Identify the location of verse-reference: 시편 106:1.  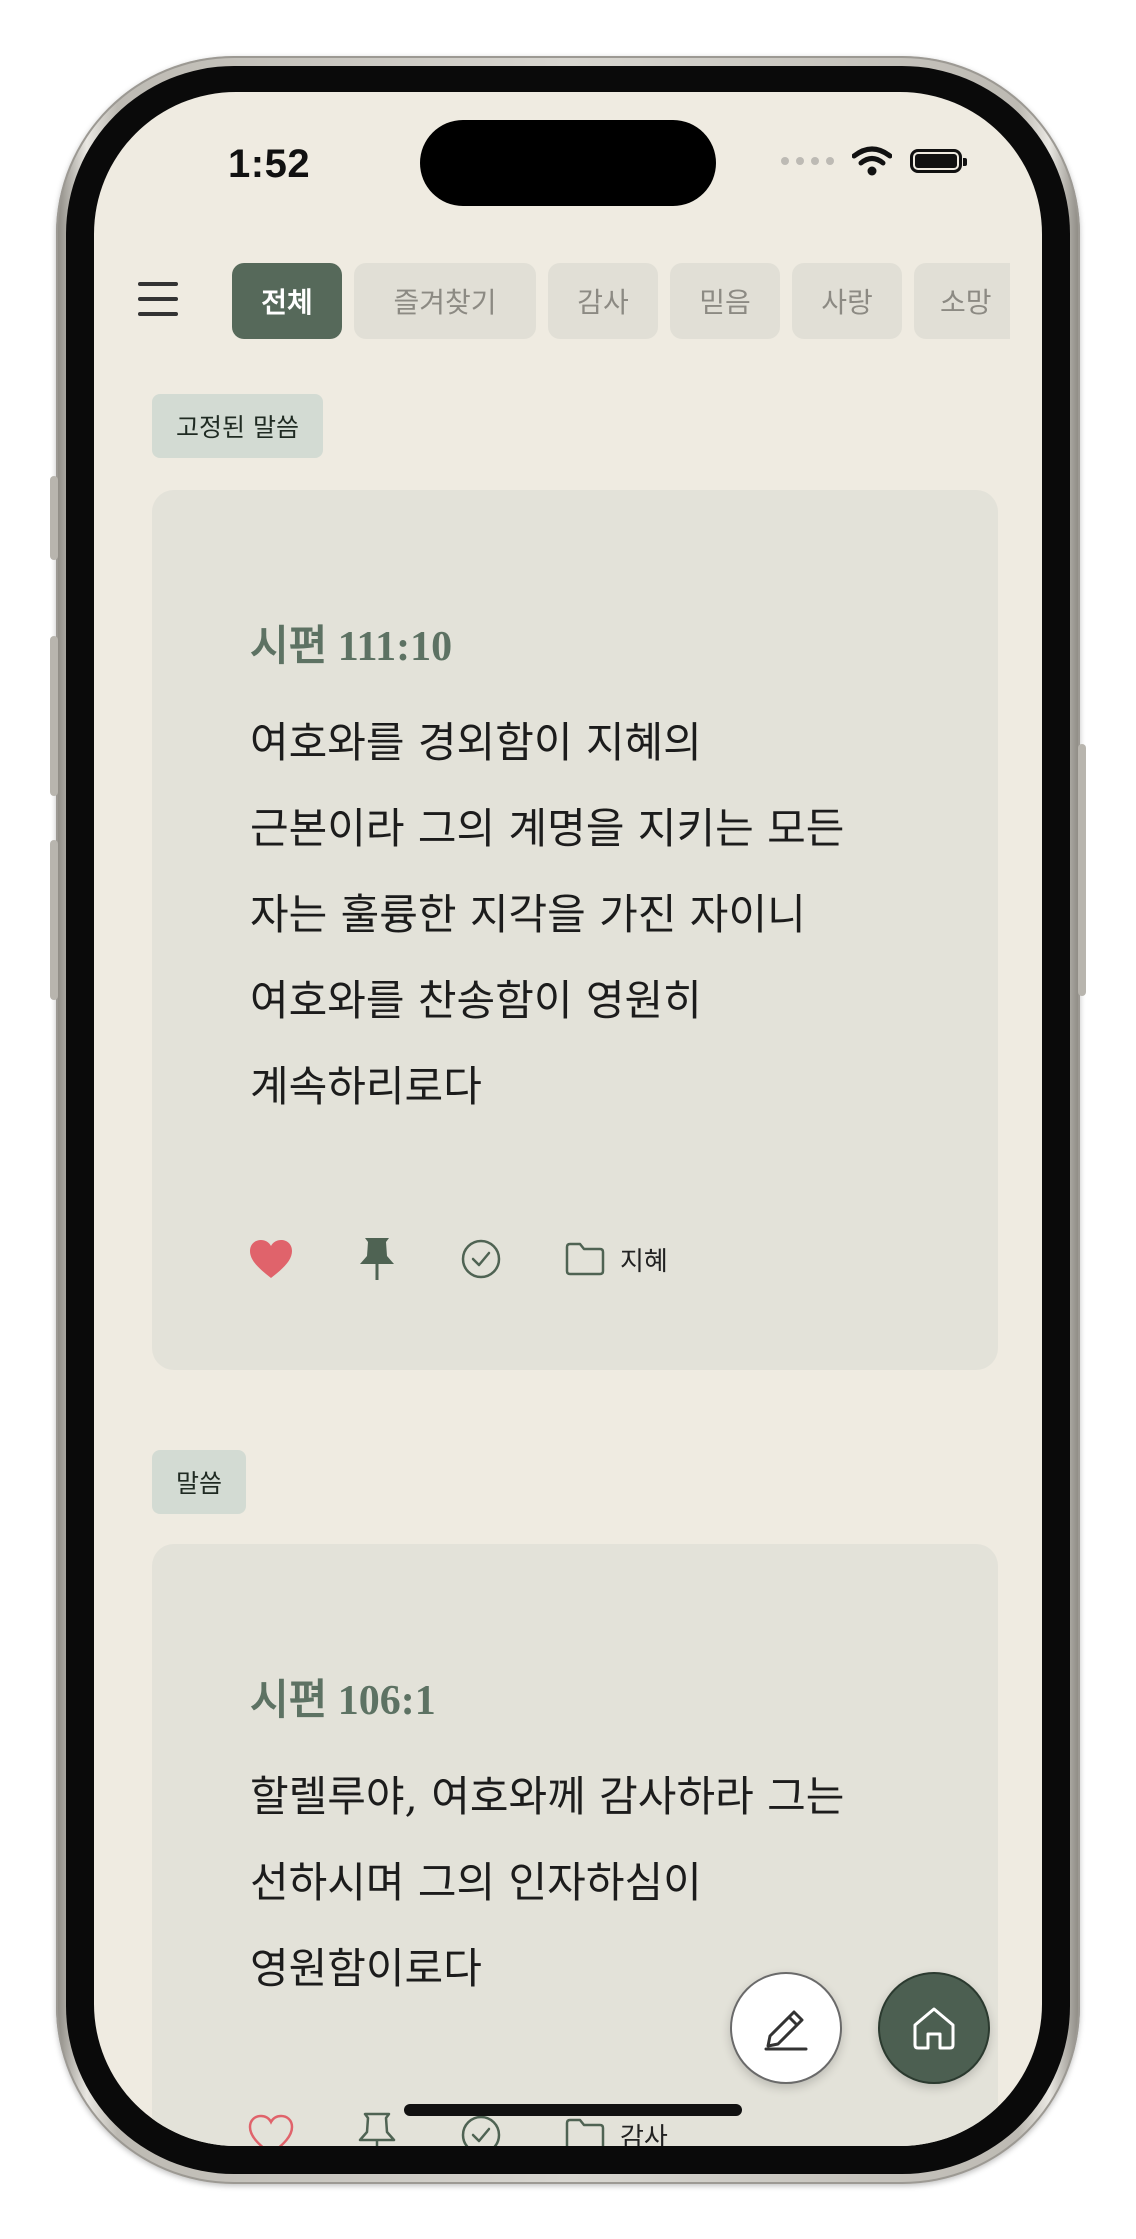
(343, 1701).